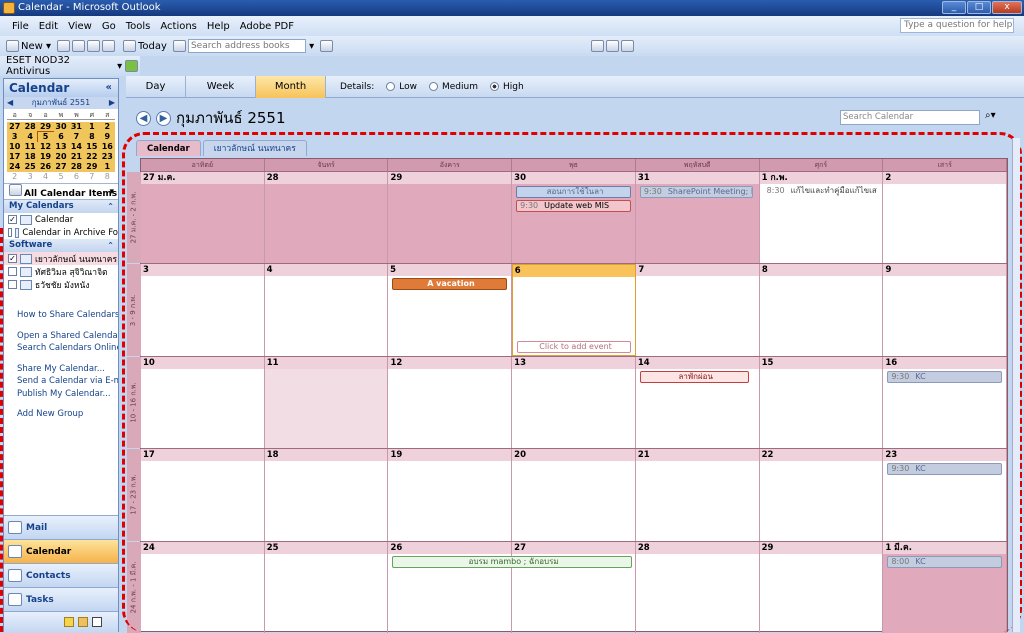 This screenshot has height=633, width=1024. Describe the element at coordinates (433, 86) in the screenshot. I see `radio-medium` at that location.